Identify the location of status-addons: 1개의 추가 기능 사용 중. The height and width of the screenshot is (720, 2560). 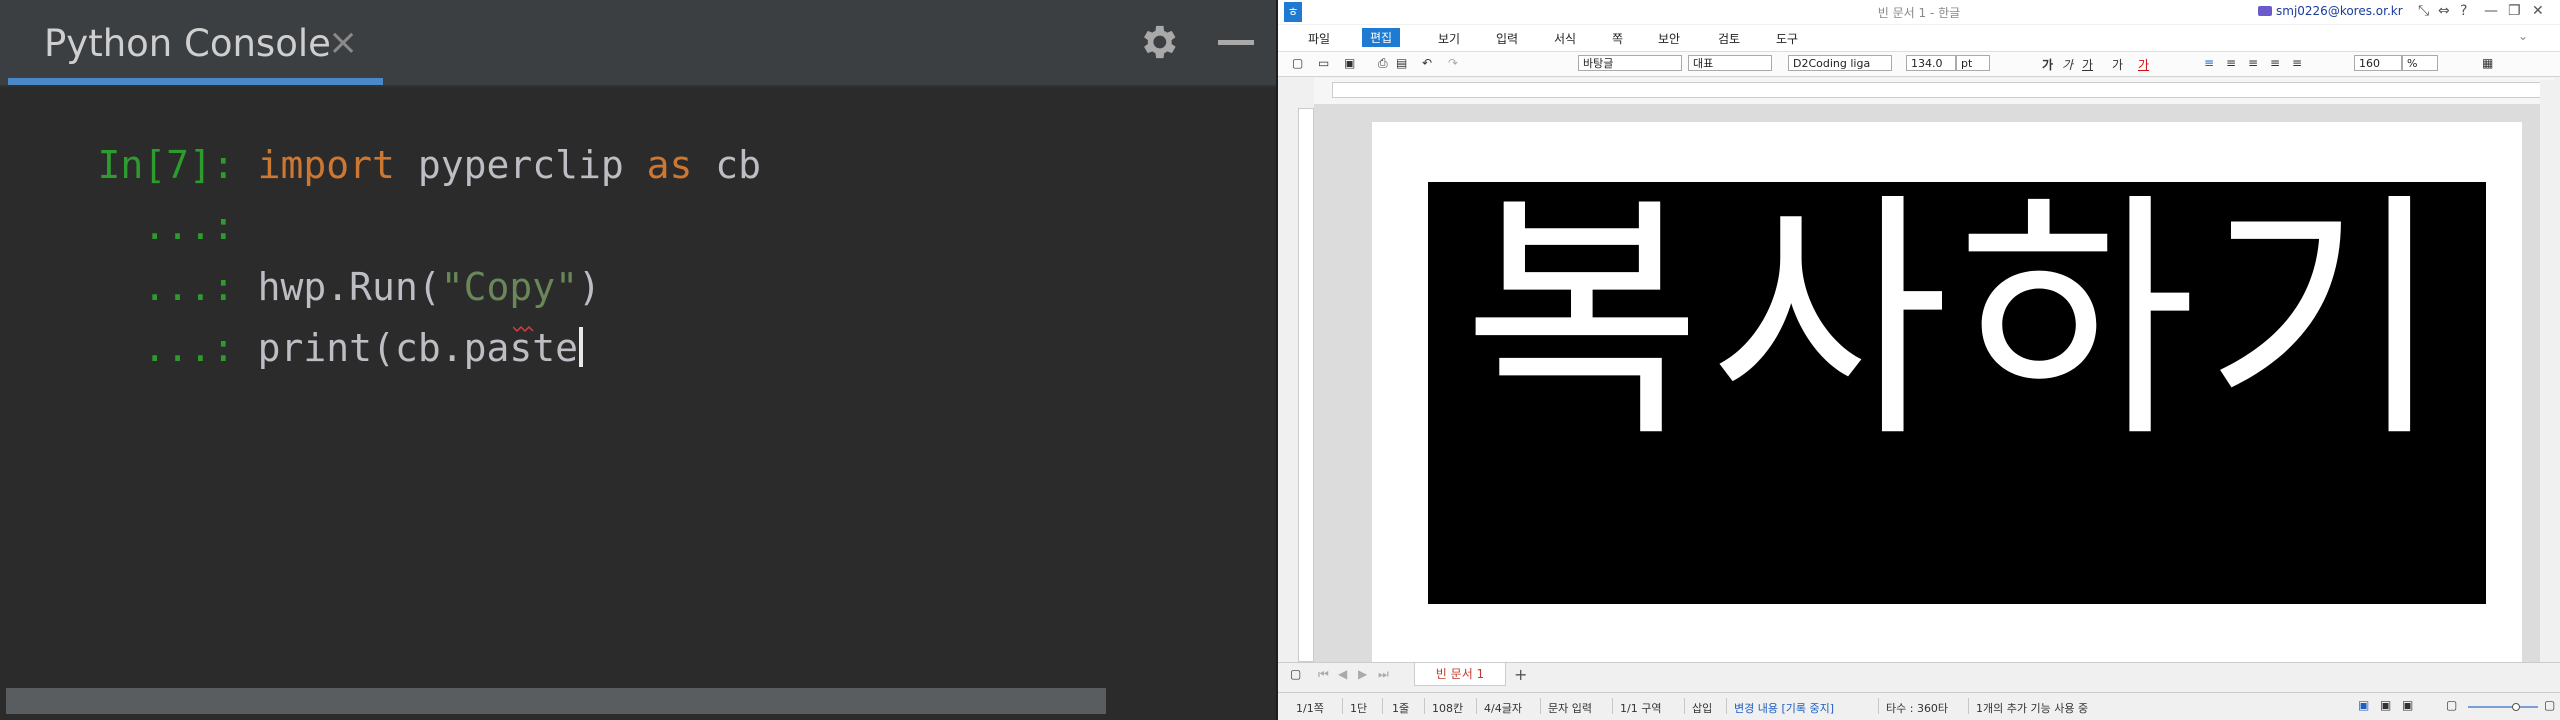
(2032, 708).